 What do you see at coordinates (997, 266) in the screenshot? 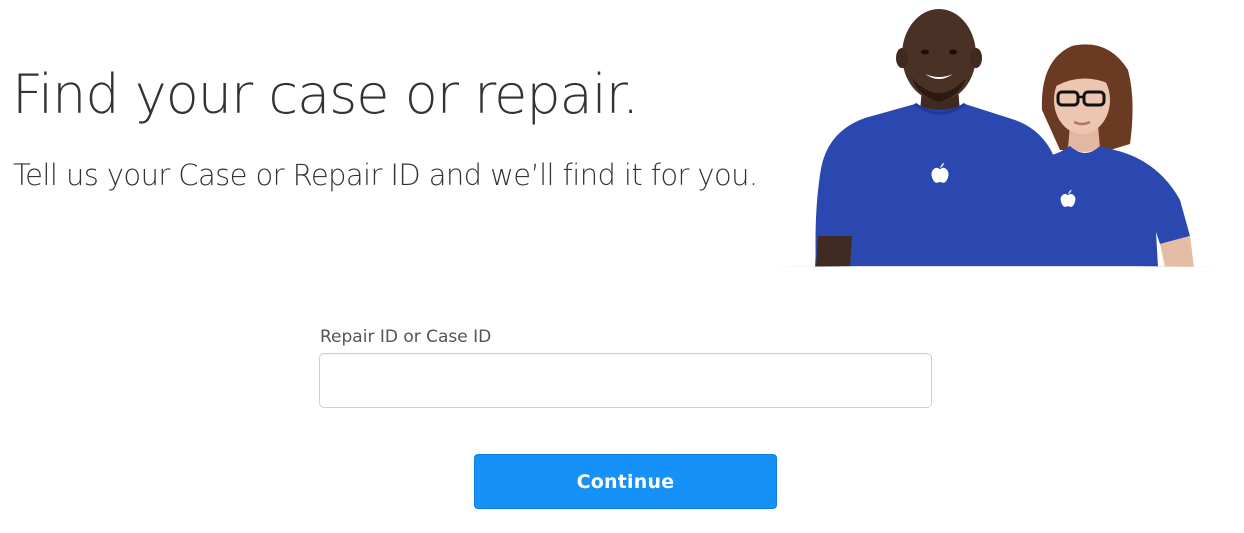
I see `hero-divider` at bounding box center [997, 266].